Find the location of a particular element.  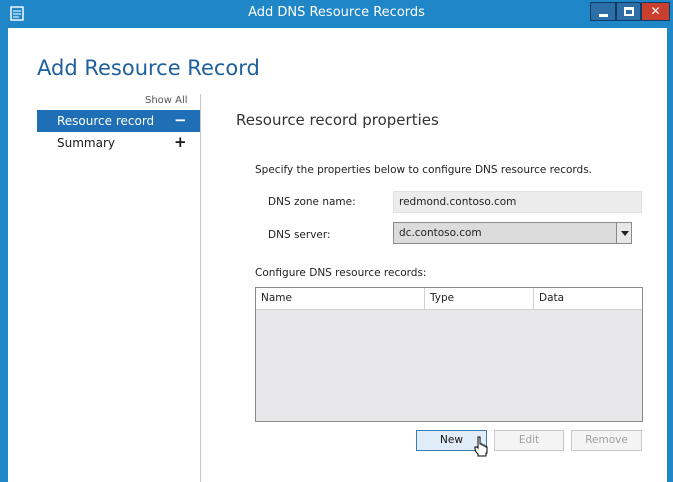

remove-button: Remove is located at coordinates (606, 440).